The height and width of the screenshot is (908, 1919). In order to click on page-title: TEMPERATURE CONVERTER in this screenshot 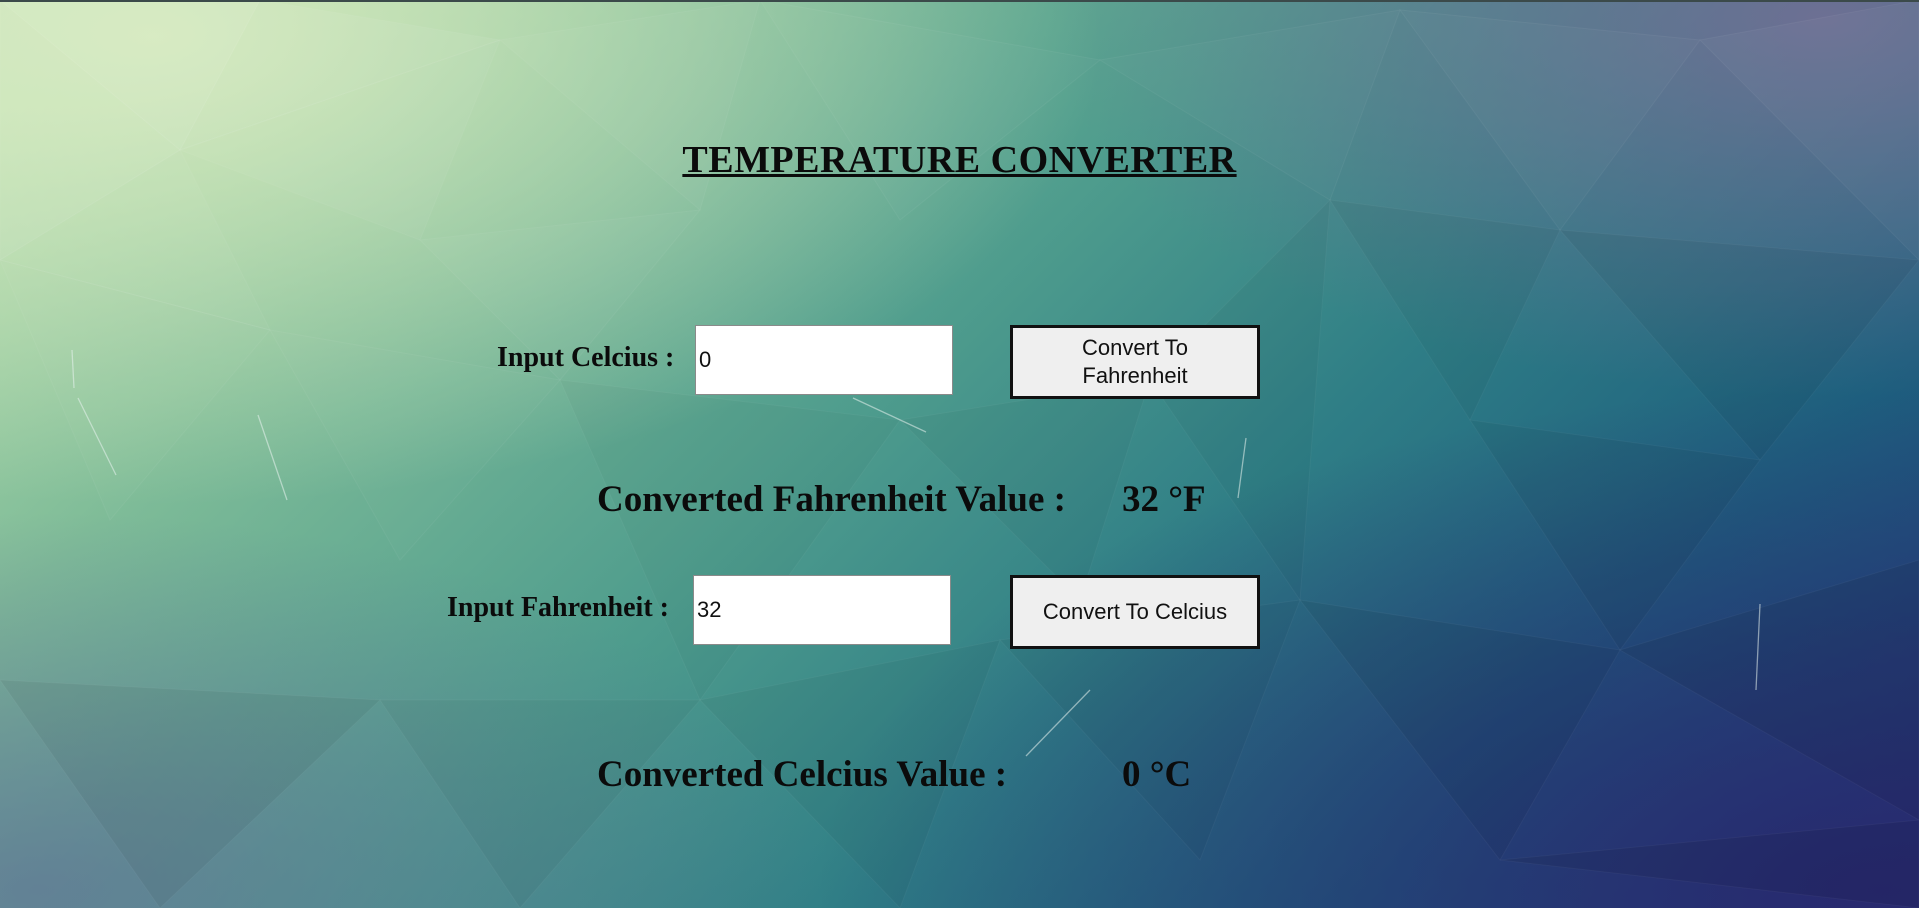, I will do `click(959, 160)`.